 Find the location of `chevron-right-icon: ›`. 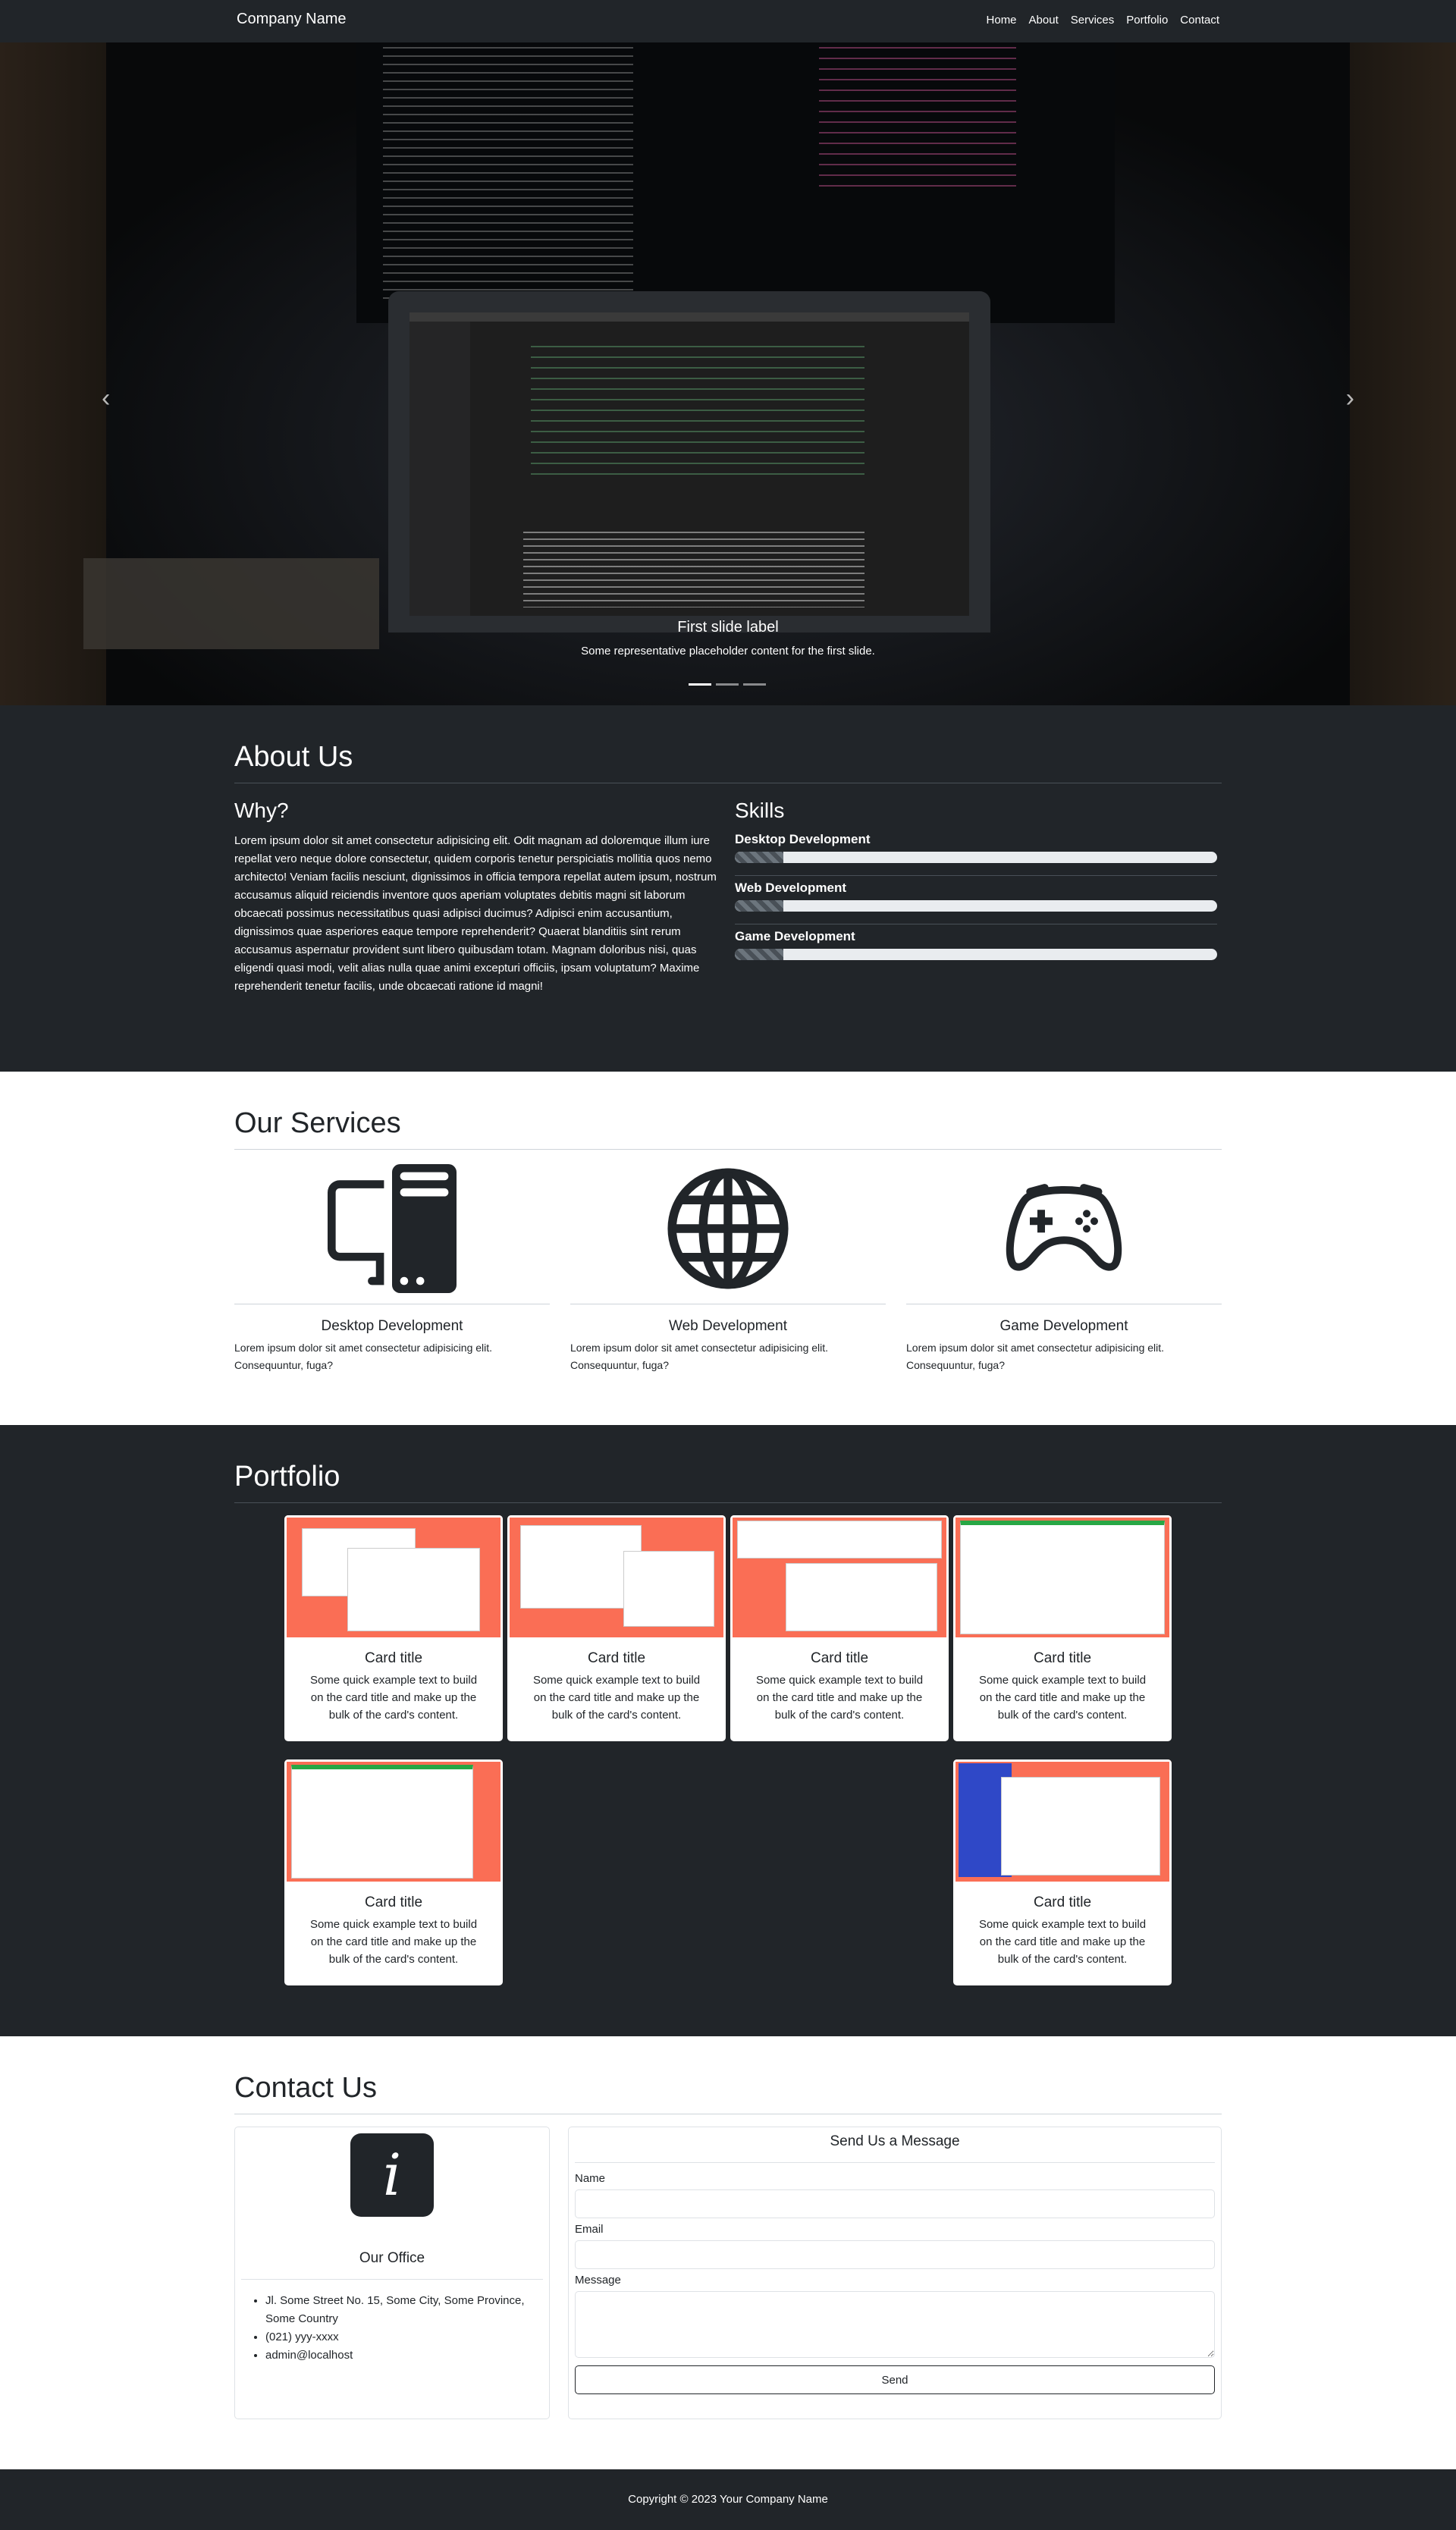

chevron-right-icon: › is located at coordinates (1350, 398).